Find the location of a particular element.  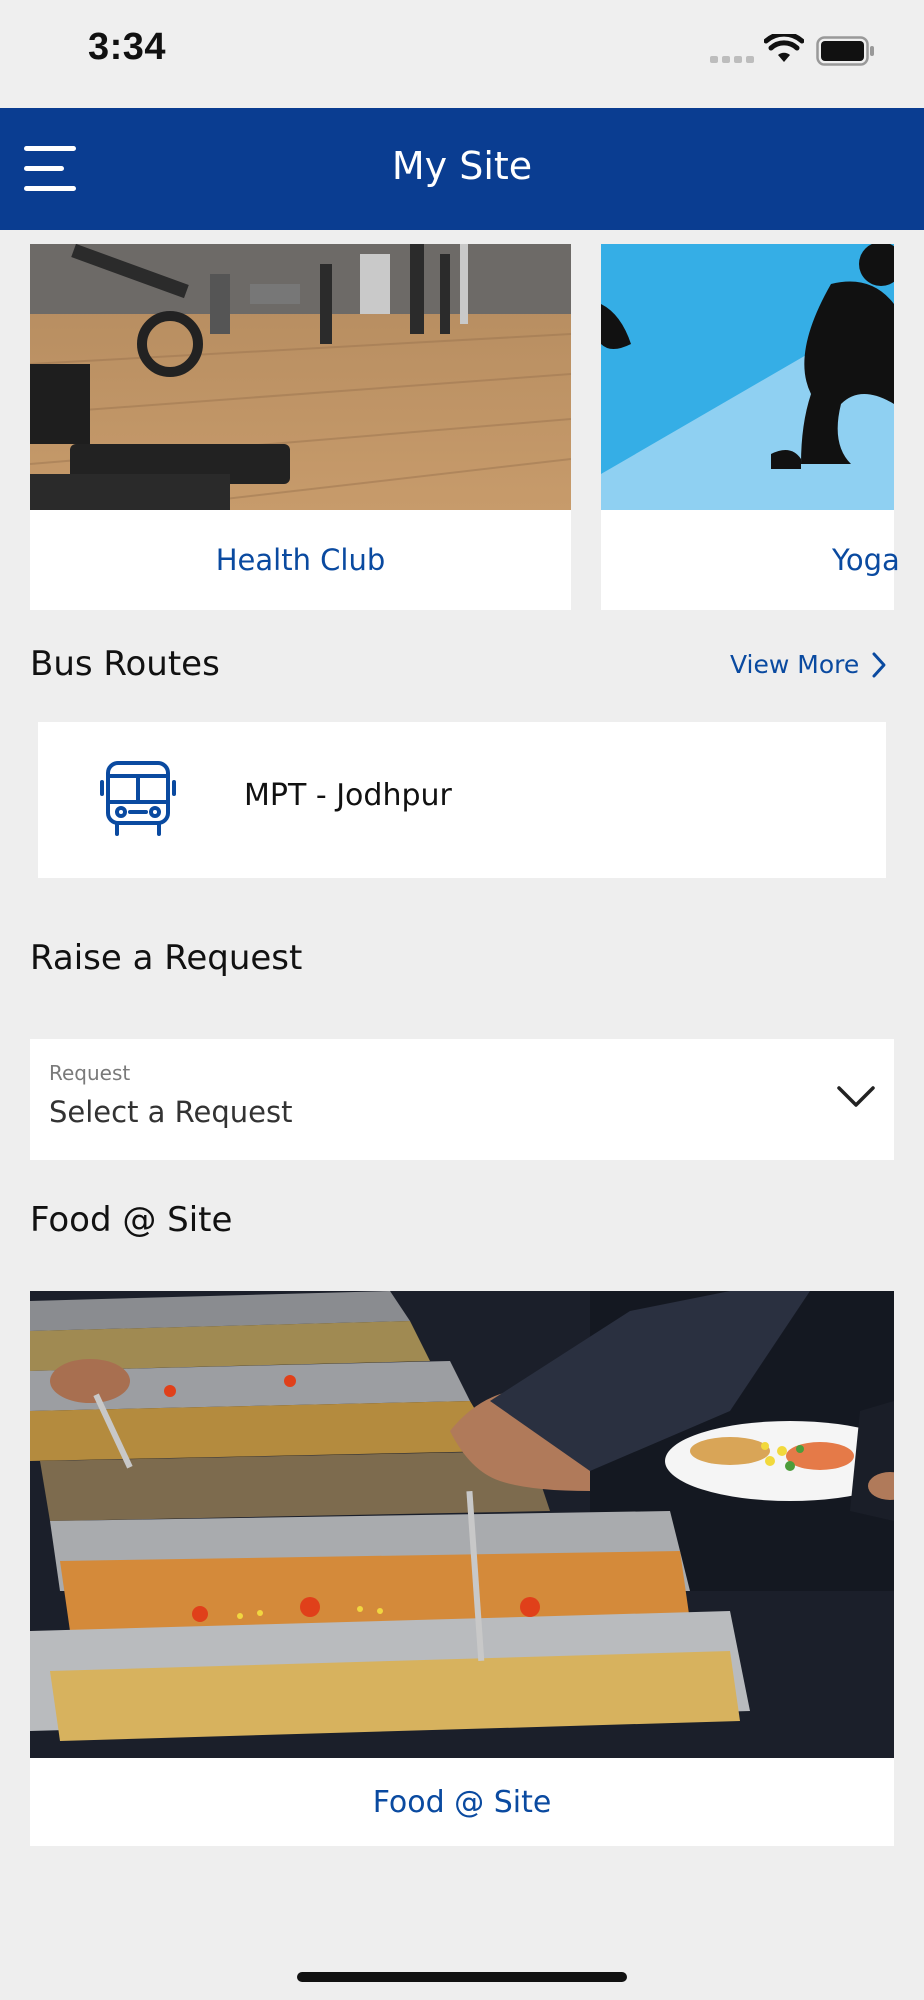

route-name: MPT - Jodhpur is located at coordinates (348, 795).